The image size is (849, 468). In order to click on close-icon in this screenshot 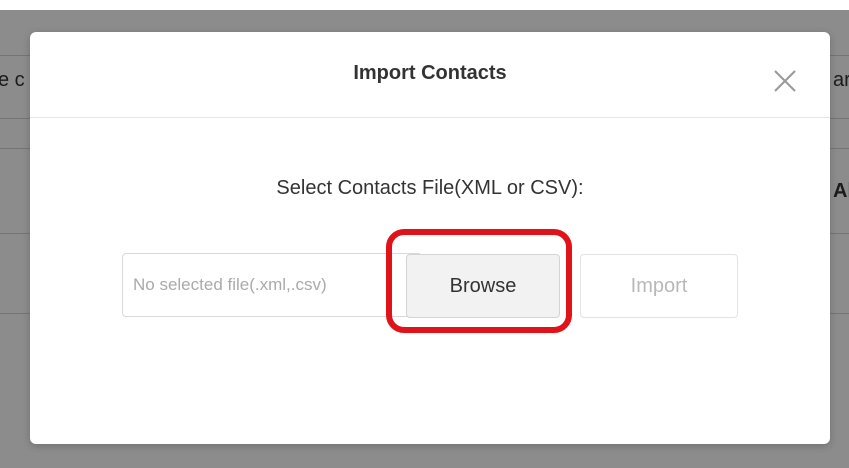, I will do `click(785, 81)`.